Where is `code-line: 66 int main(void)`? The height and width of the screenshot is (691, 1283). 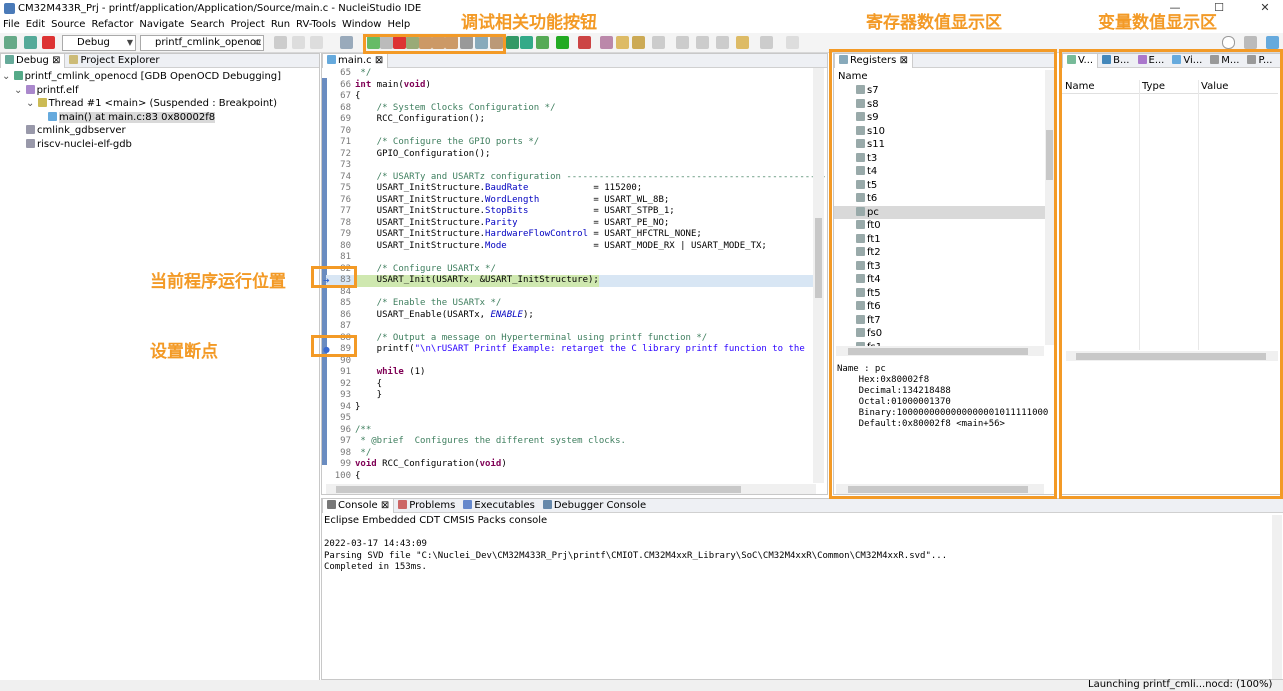
code-line: 66 int main(void) is located at coordinates (573, 86).